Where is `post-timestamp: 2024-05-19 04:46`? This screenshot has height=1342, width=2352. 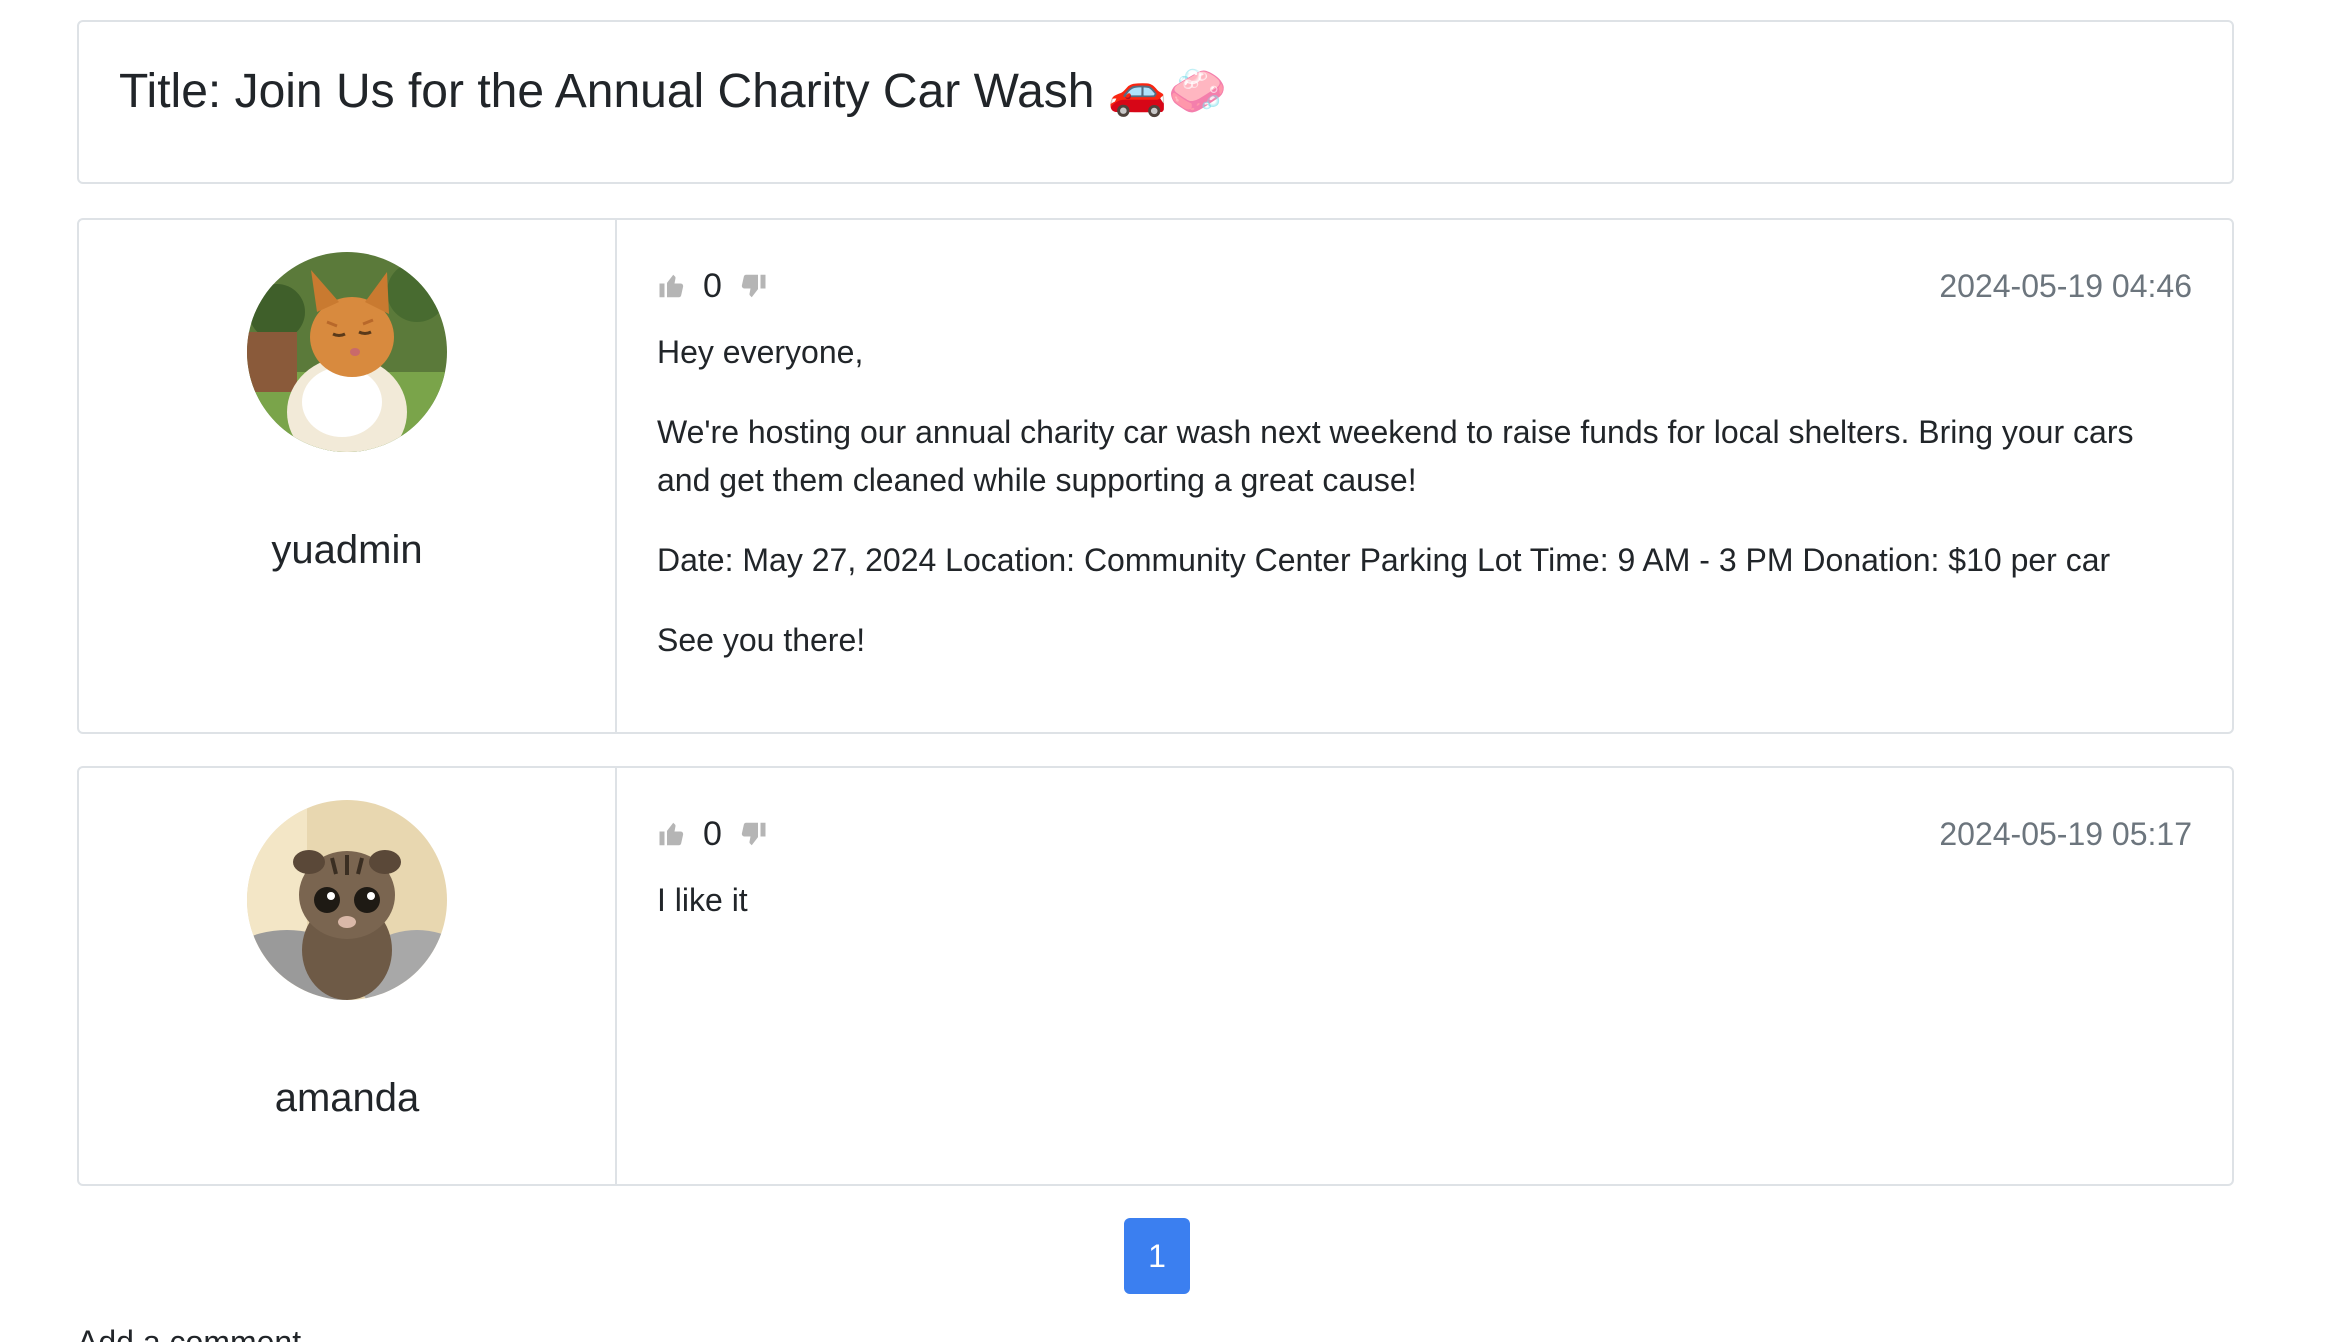
post-timestamp: 2024-05-19 04:46 is located at coordinates (2065, 286).